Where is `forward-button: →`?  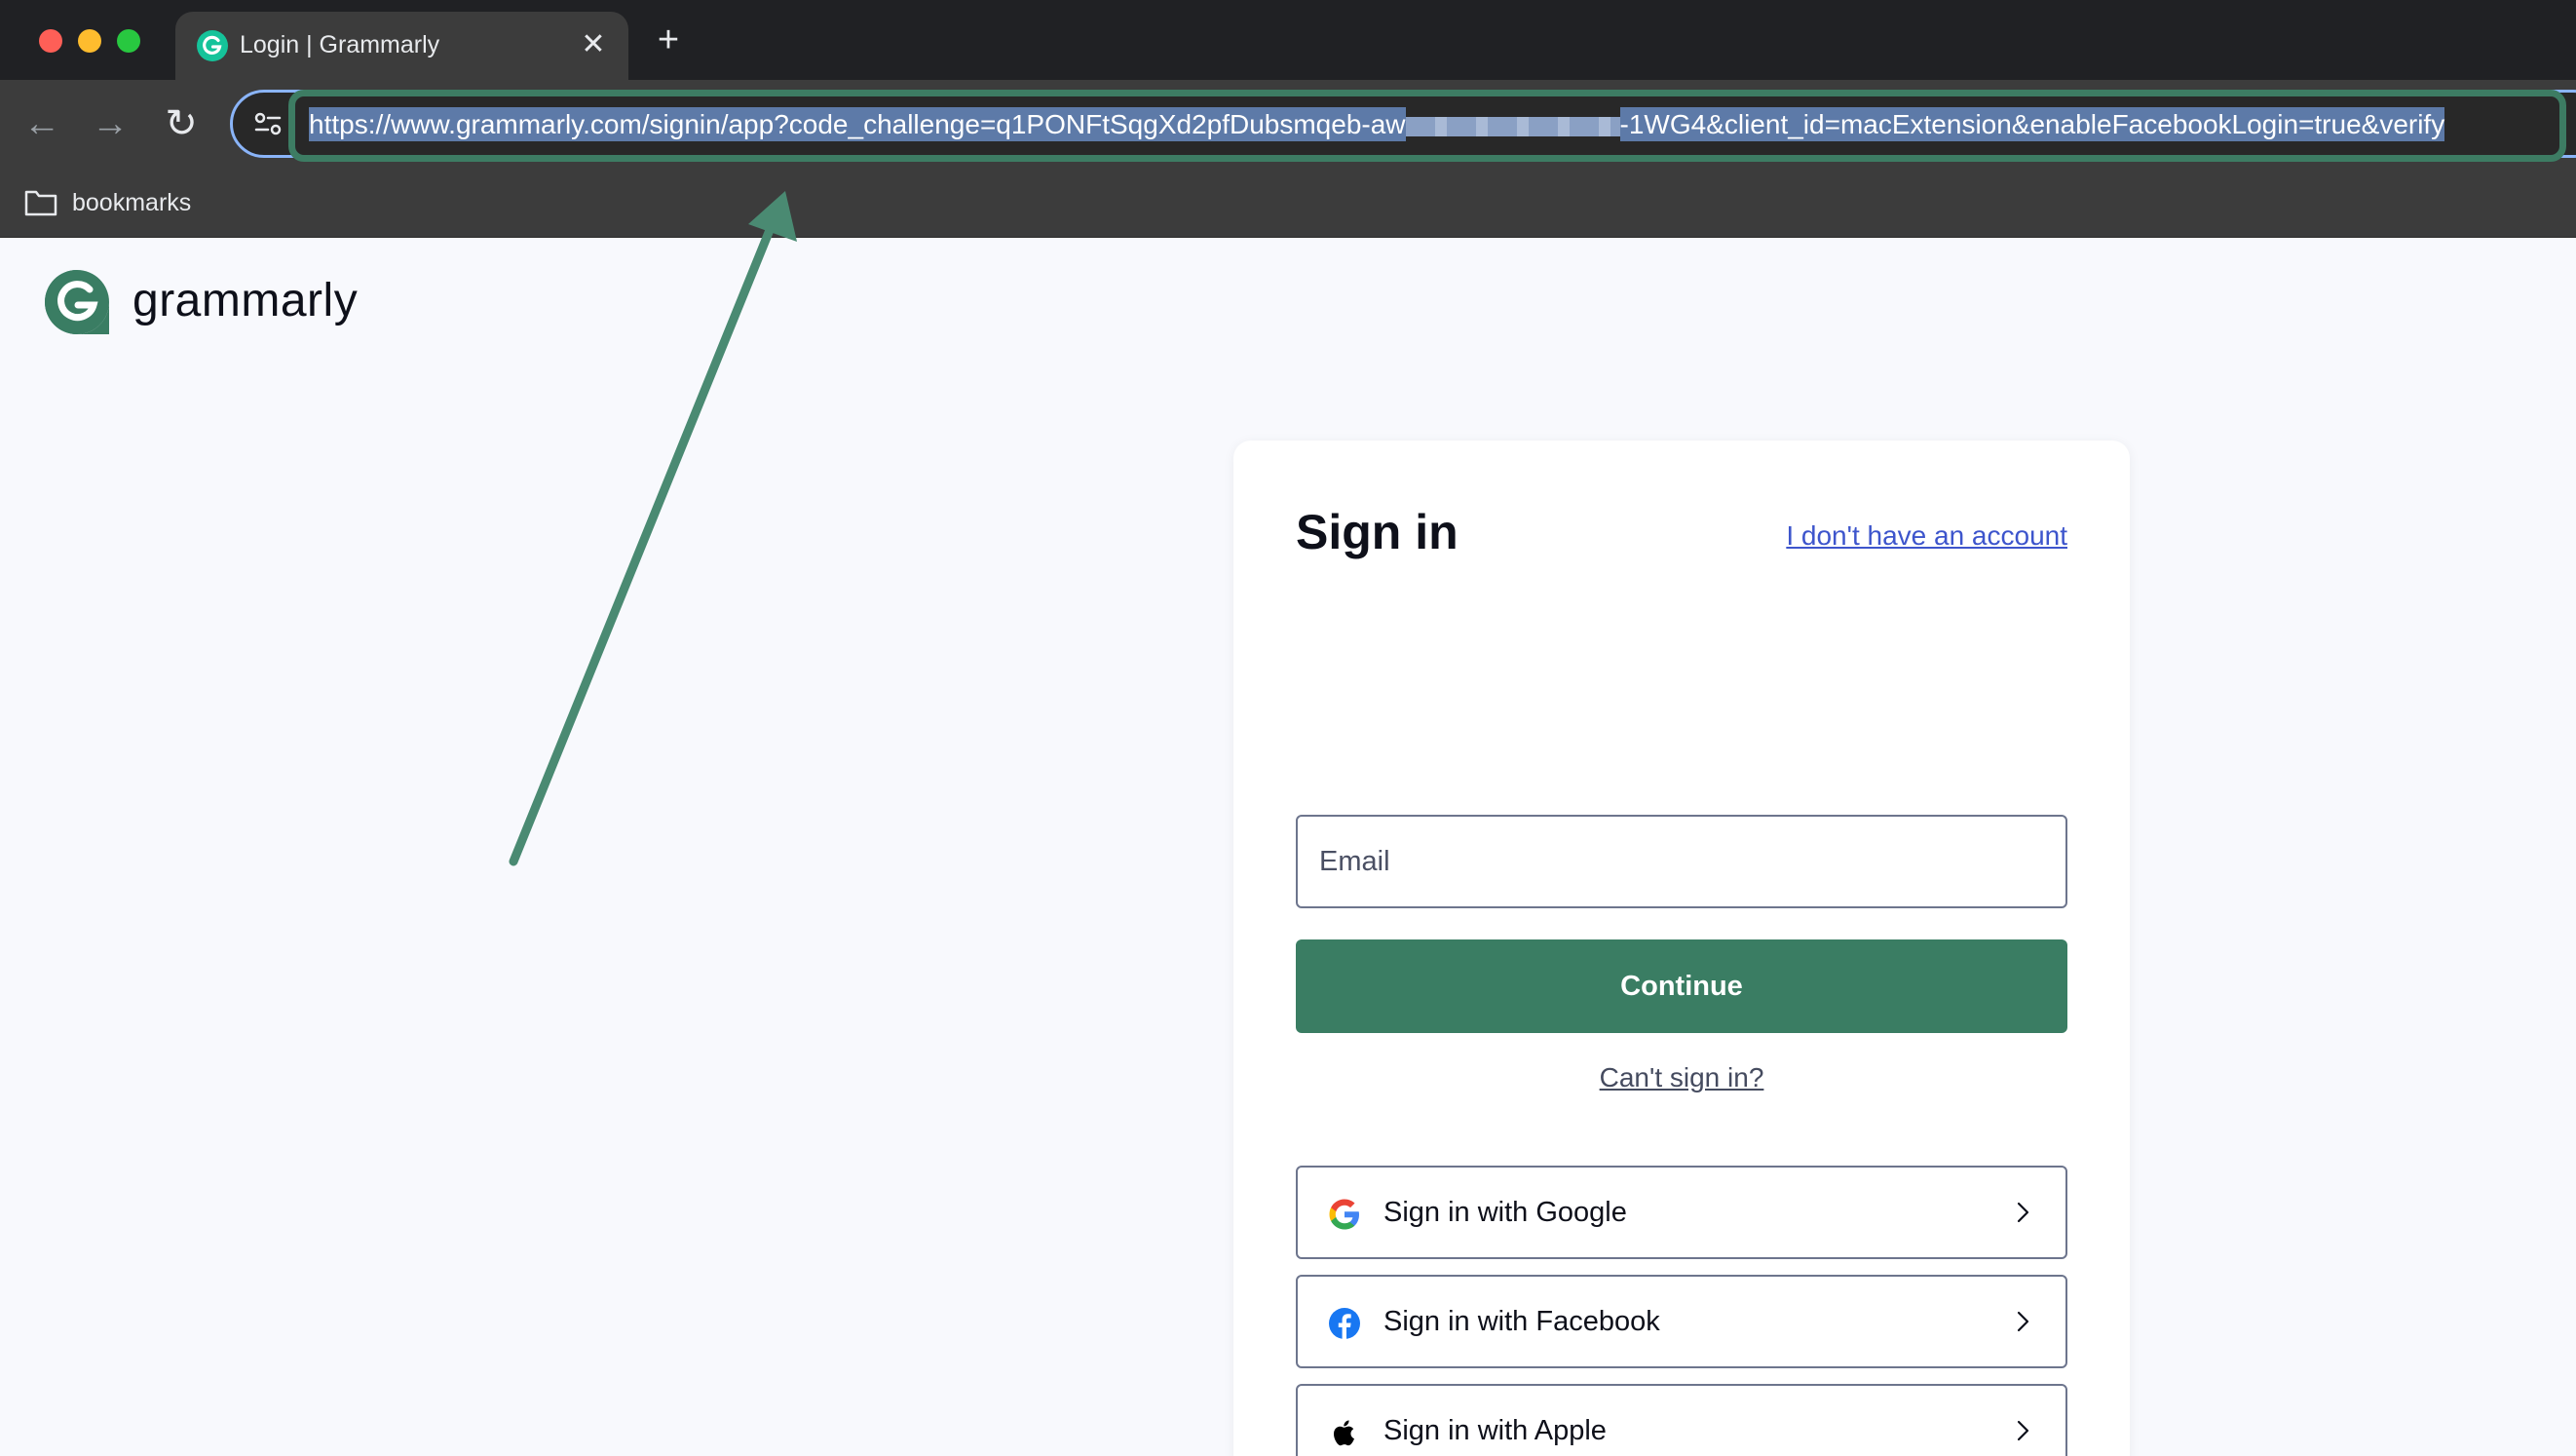
forward-button: → is located at coordinates (110, 123).